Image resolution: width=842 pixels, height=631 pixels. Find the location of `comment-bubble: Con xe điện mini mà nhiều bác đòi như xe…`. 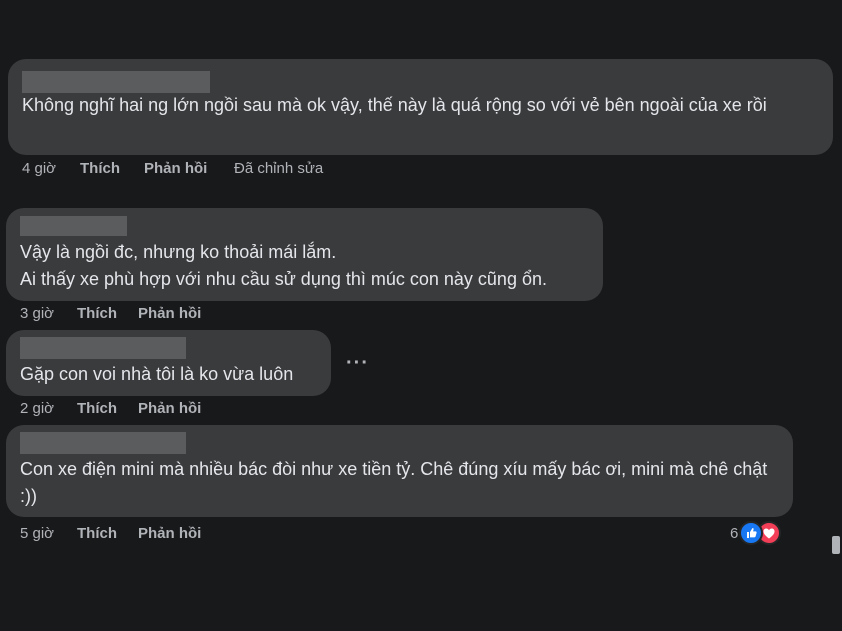

comment-bubble: Con xe điện mini mà nhiều bác đòi như xe… is located at coordinates (399, 471).